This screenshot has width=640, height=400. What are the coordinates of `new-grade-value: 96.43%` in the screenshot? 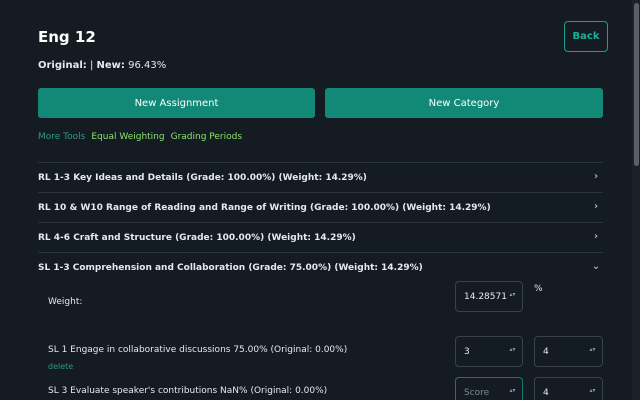 It's located at (147, 65).